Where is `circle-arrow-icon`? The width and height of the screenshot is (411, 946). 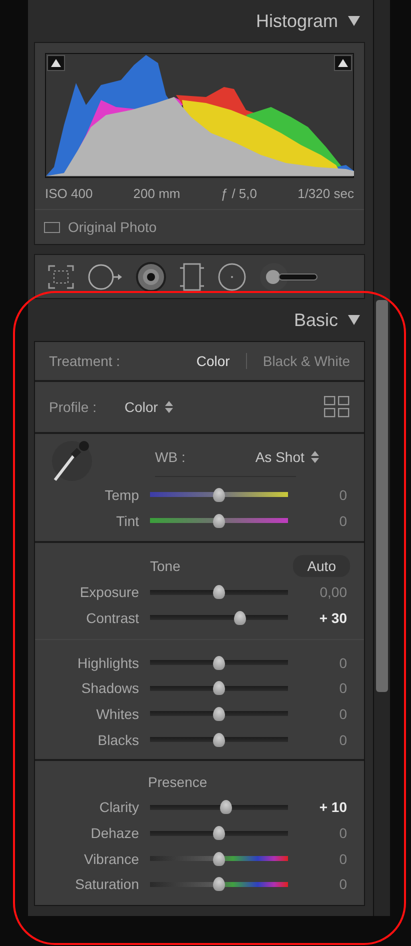 circle-arrow-icon is located at coordinates (105, 276).